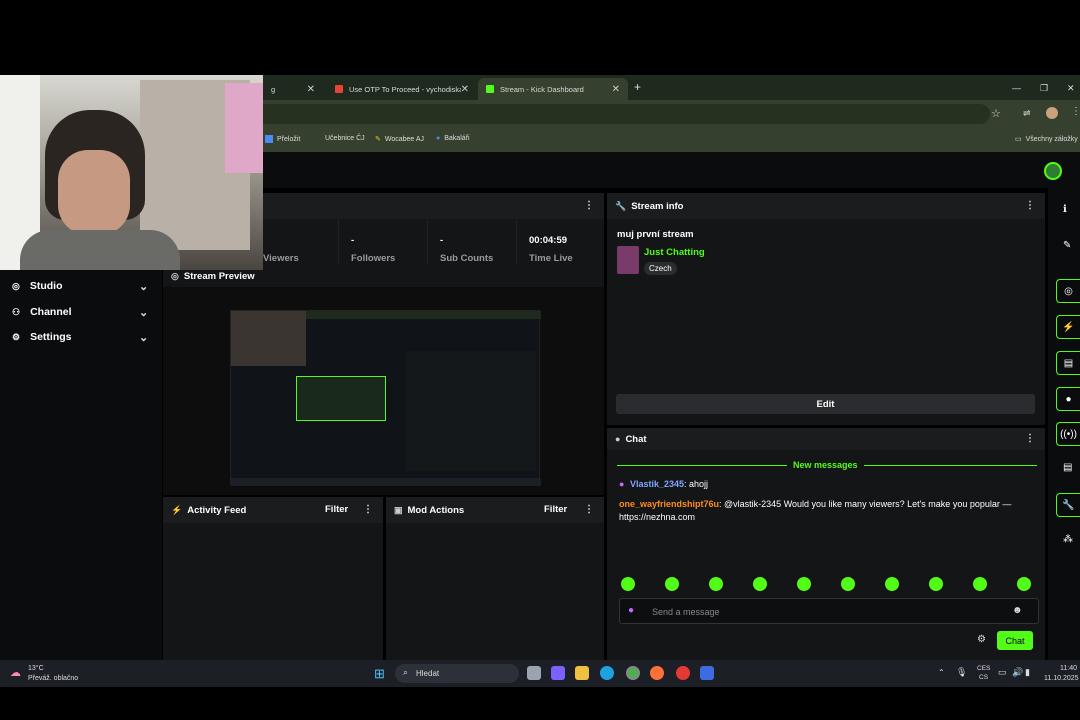 The image size is (1080, 720). I want to click on bookmark-item: Učebnice ČJ, so click(345, 138).